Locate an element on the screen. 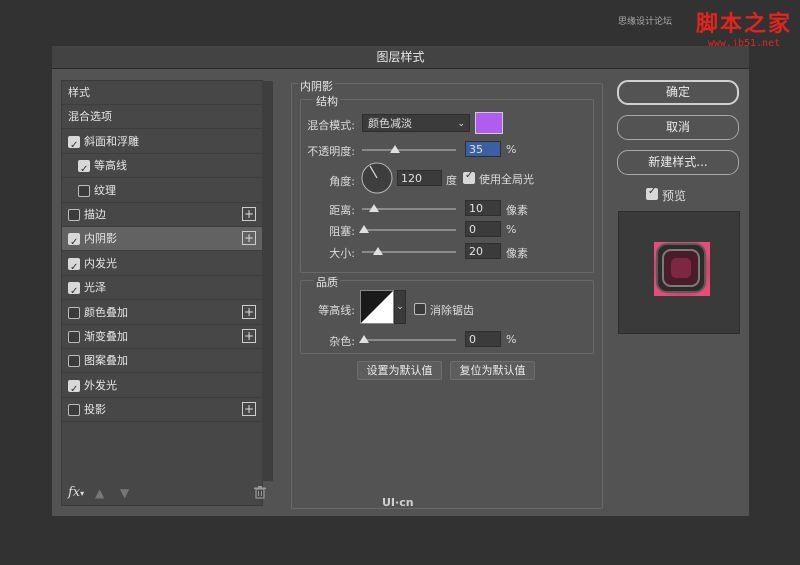  quality-title: 品质 is located at coordinates (327, 282).